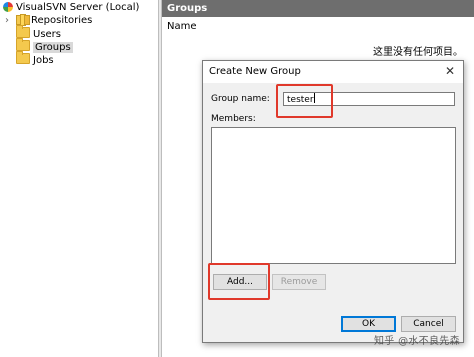 Image resolution: width=474 pixels, height=357 pixels. I want to click on close-icon: ✕, so click(450, 71).